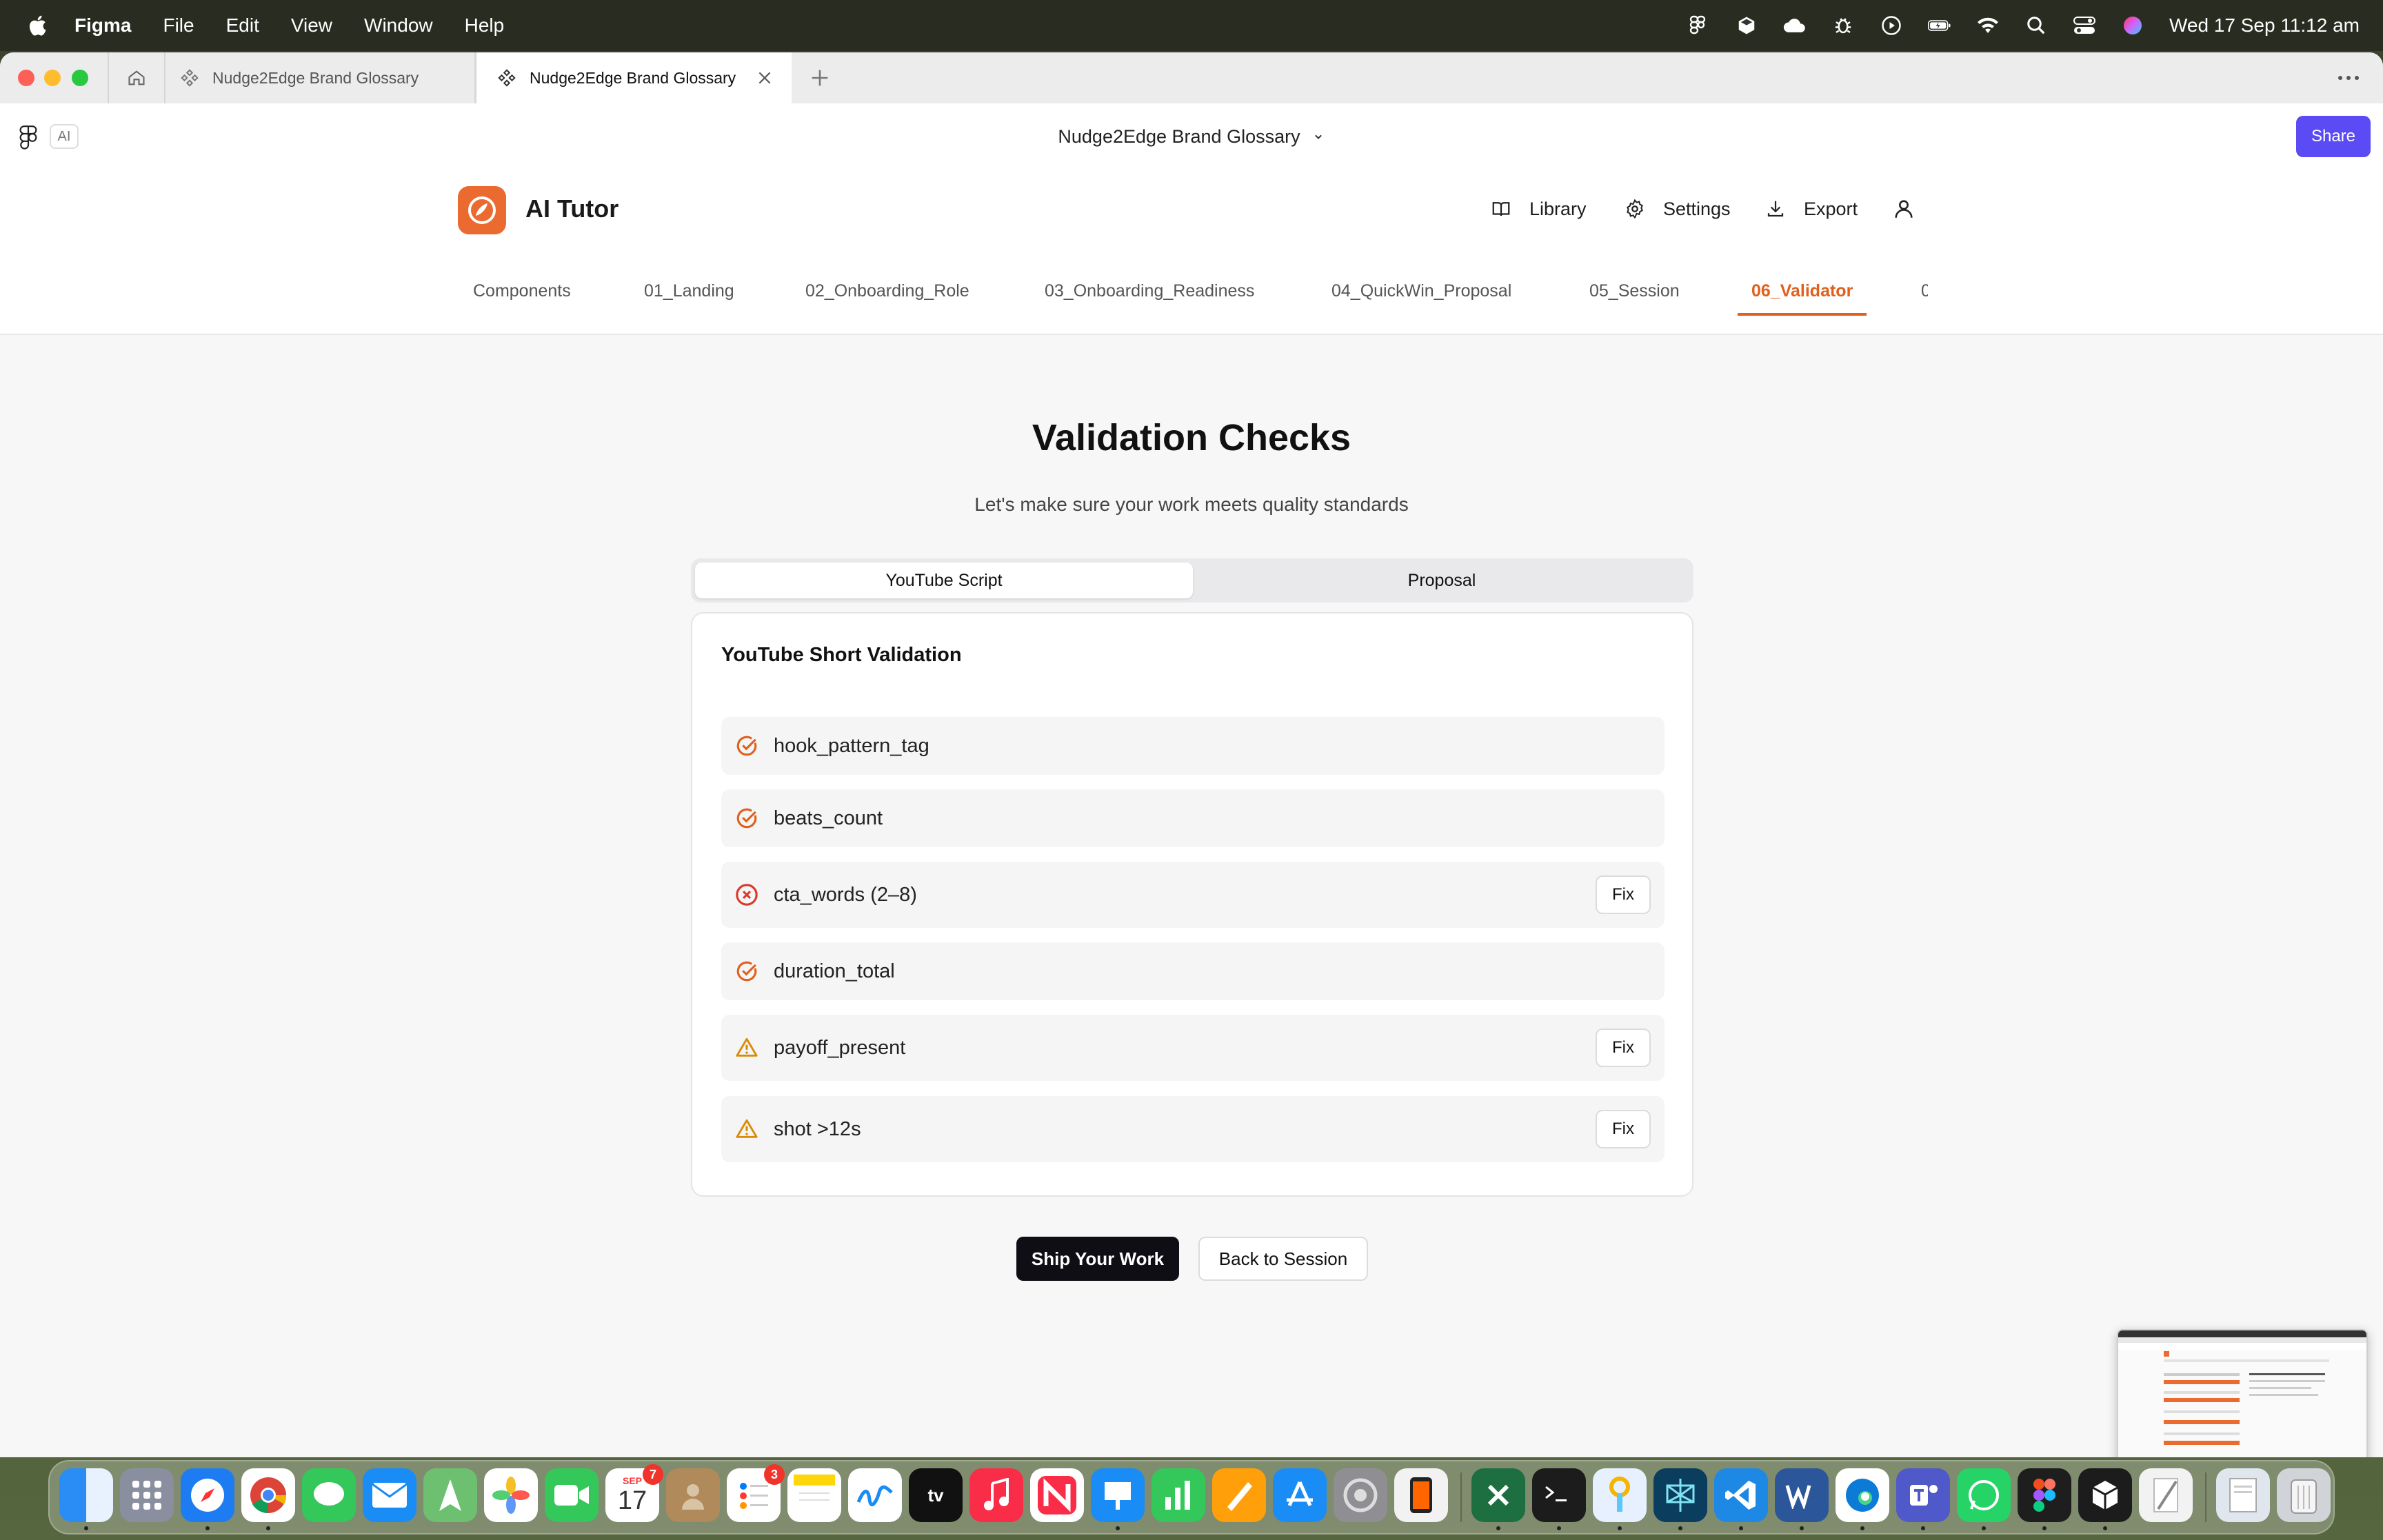  I want to click on bug-icon, so click(1843, 26).